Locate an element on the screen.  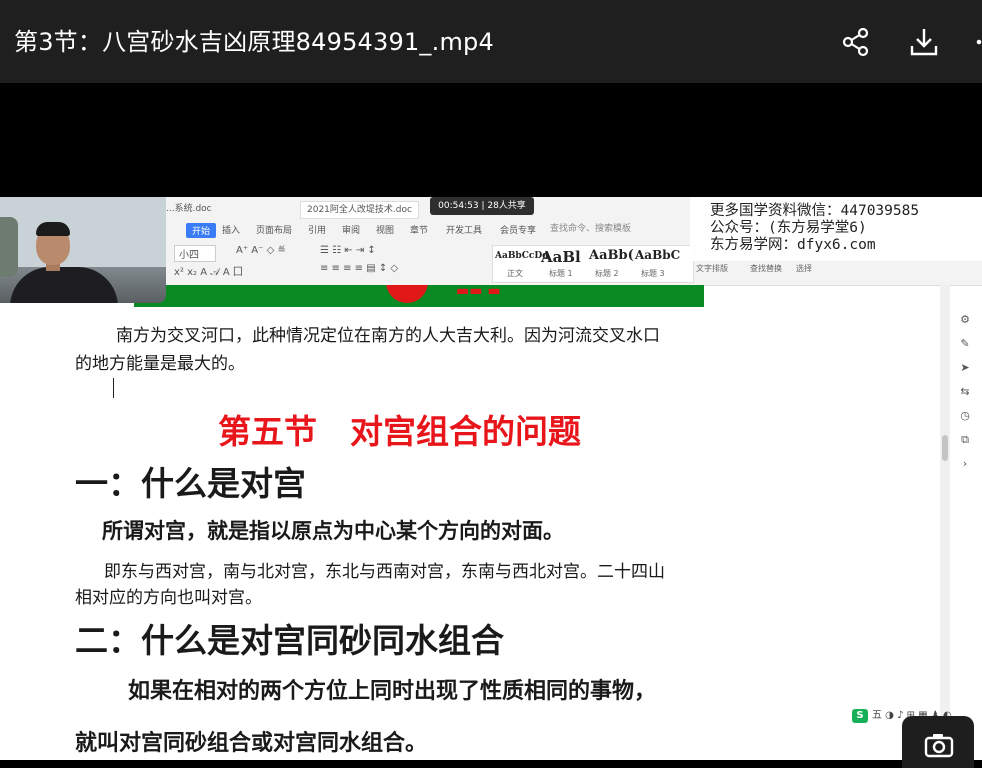
watermark-line: 东方易学网：dfyx6.com is located at coordinates (793, 245).